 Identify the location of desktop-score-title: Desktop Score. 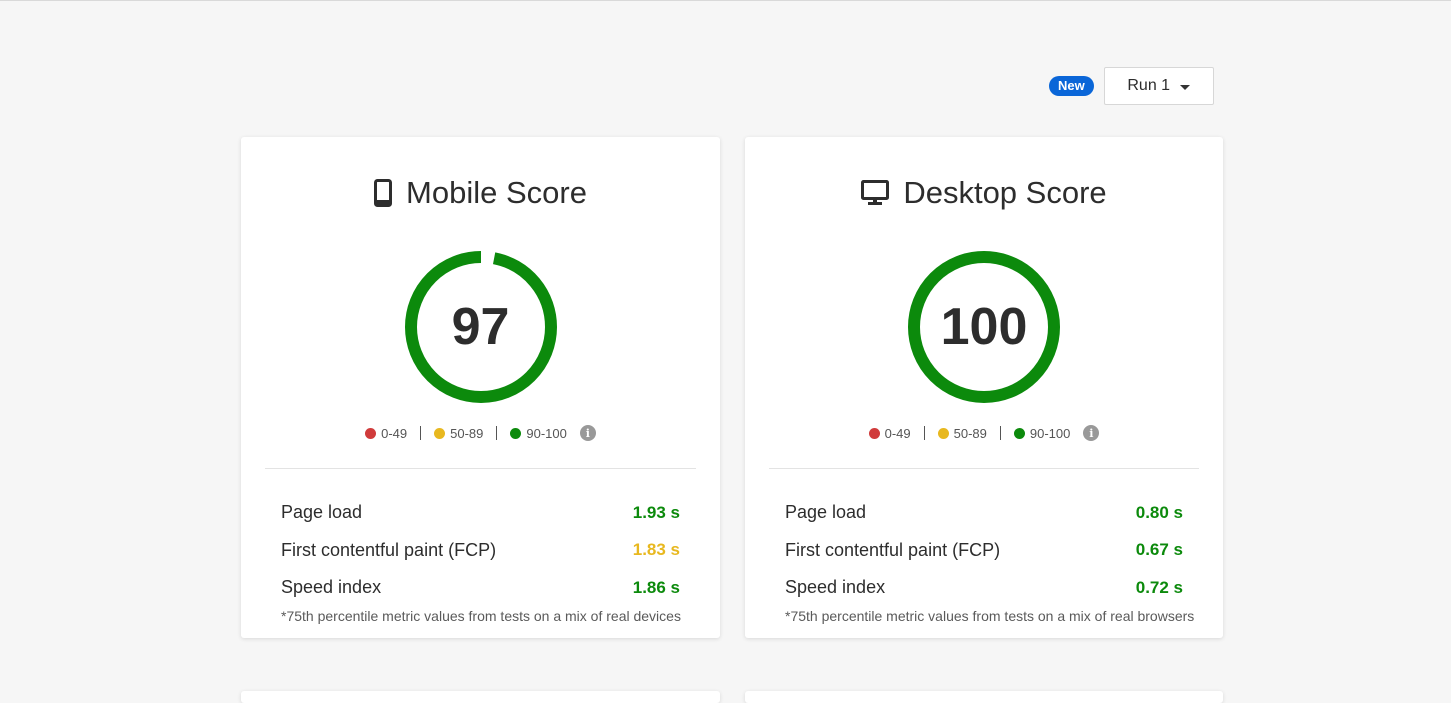
(984, 193).